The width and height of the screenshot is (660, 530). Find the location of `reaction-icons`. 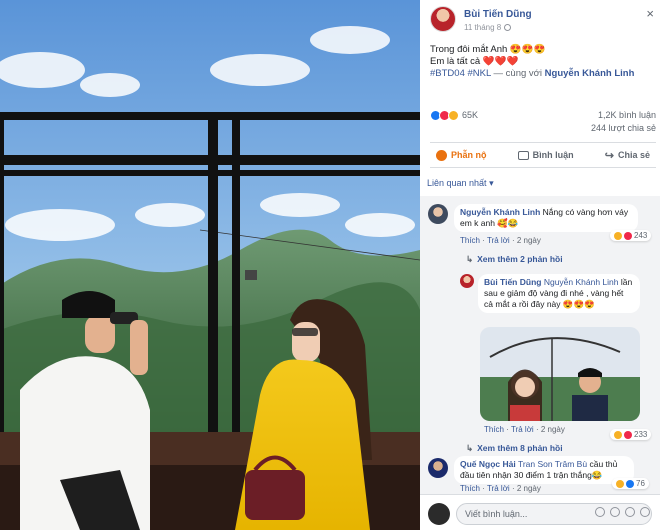

reaction-icons is located at coordinates (444, 115).